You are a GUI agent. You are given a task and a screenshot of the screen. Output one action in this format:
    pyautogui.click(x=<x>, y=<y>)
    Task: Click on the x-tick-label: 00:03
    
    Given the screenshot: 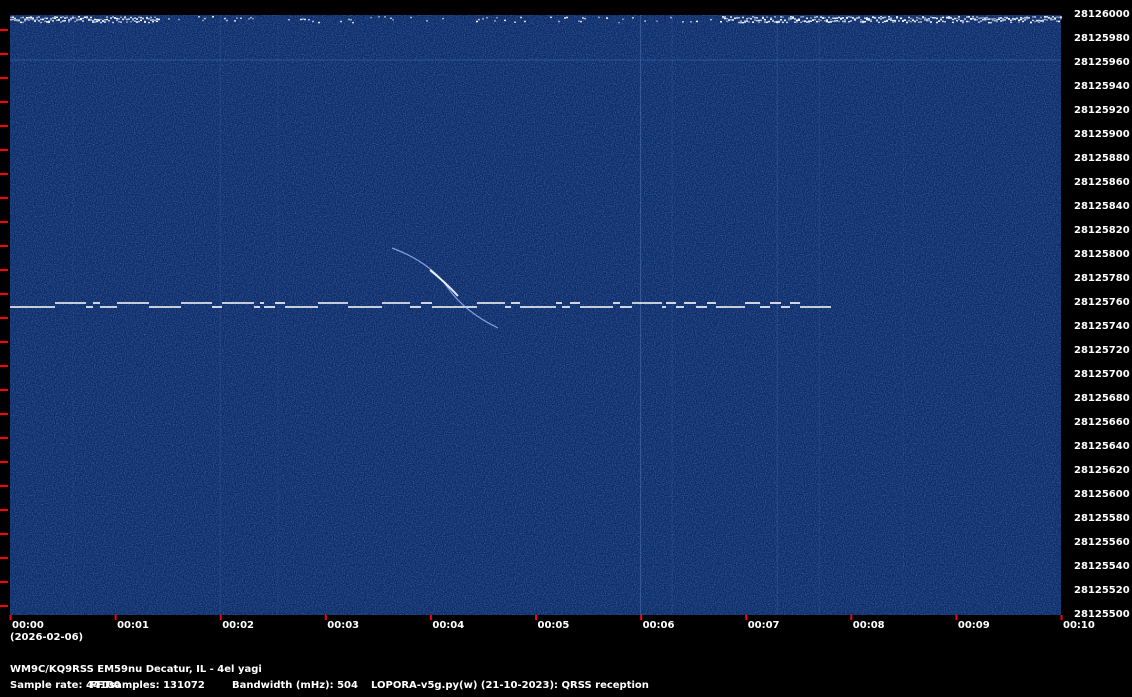 What is the action you would take?
    pyautogui.click(x=343, y=625)
    